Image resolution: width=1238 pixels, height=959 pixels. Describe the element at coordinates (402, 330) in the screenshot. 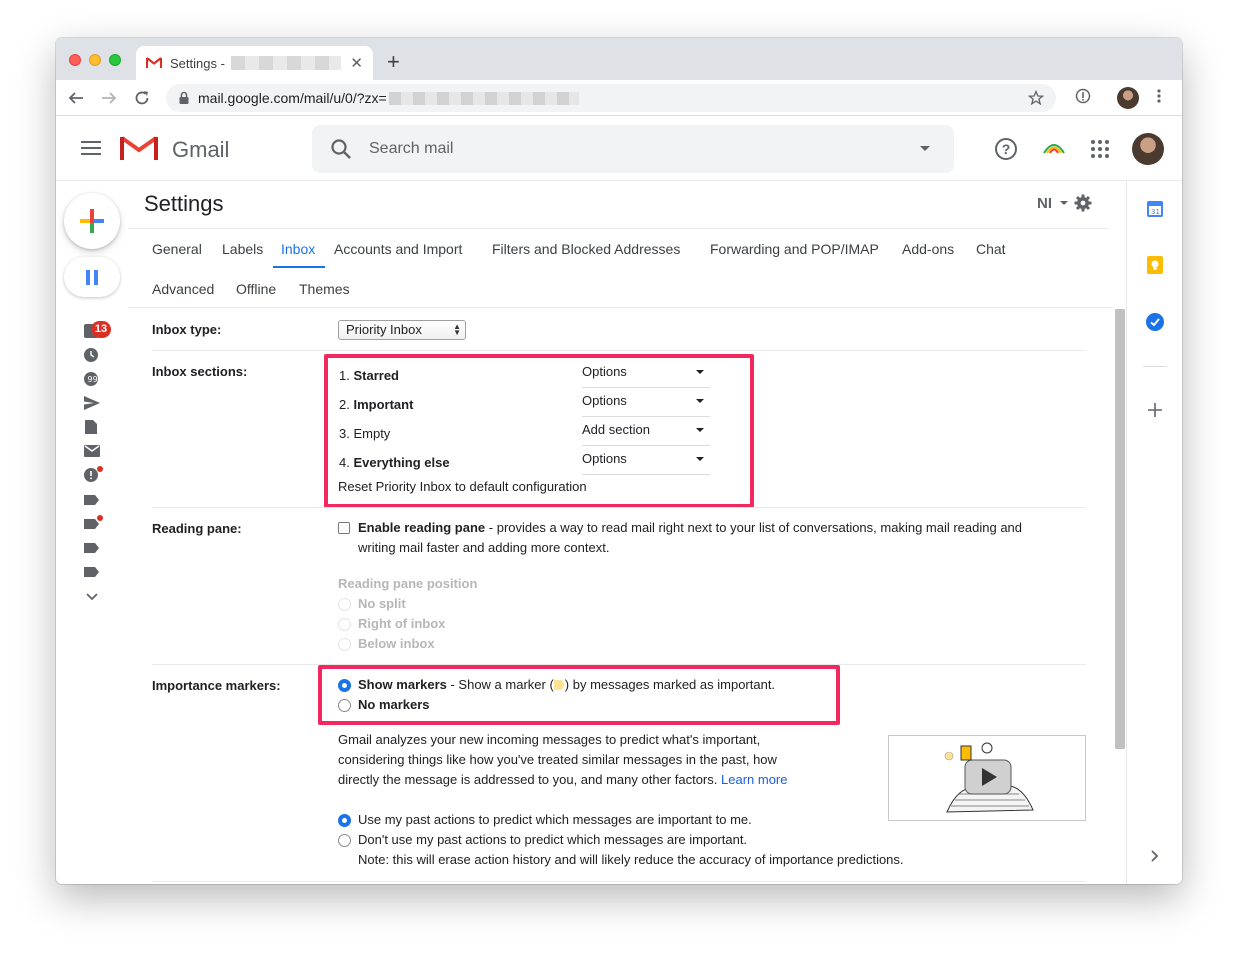

I see `inbox-type-select: Priority Inbox ▲ ▼` at that location.